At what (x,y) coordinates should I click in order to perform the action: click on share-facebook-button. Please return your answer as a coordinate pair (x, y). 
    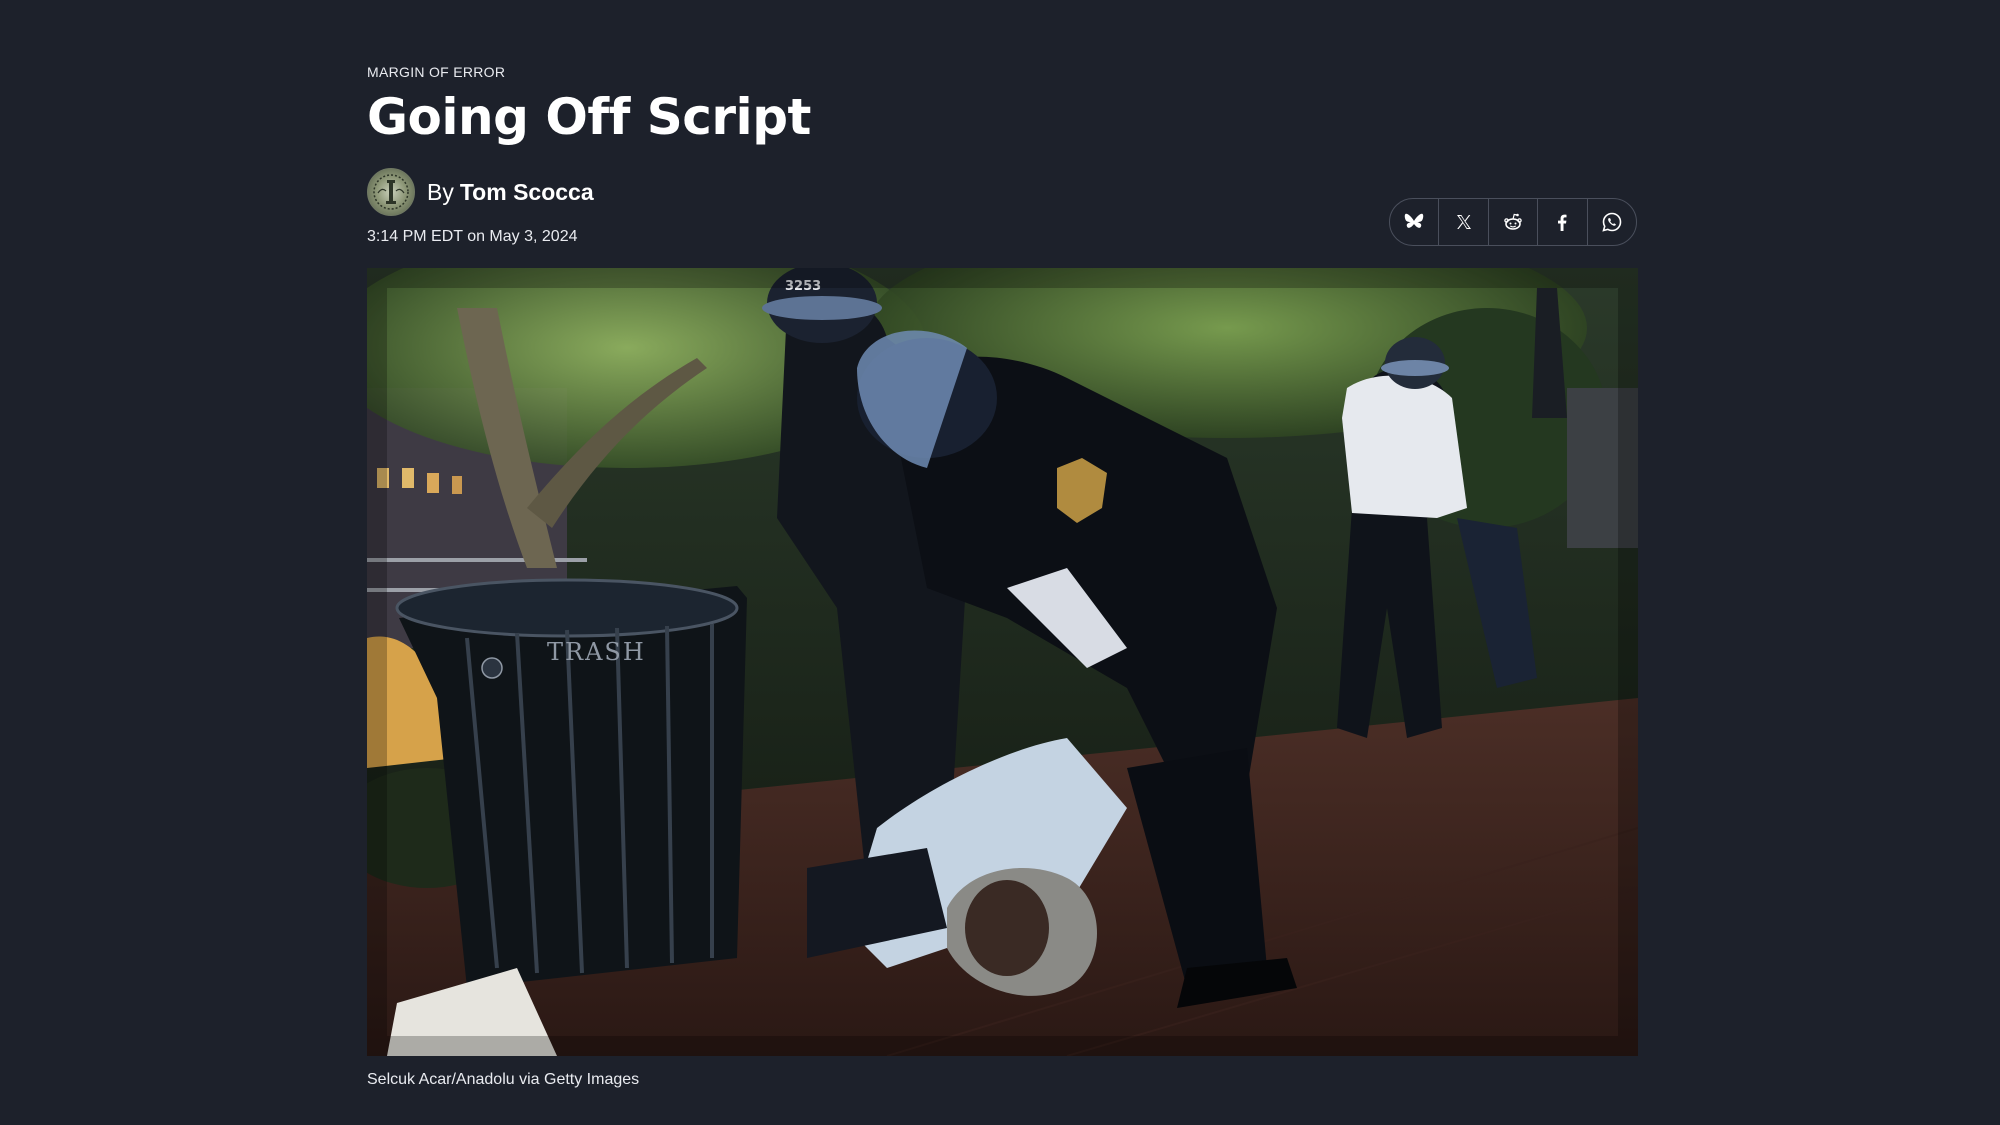
    Looking at the image, I should click on (1563, 222).